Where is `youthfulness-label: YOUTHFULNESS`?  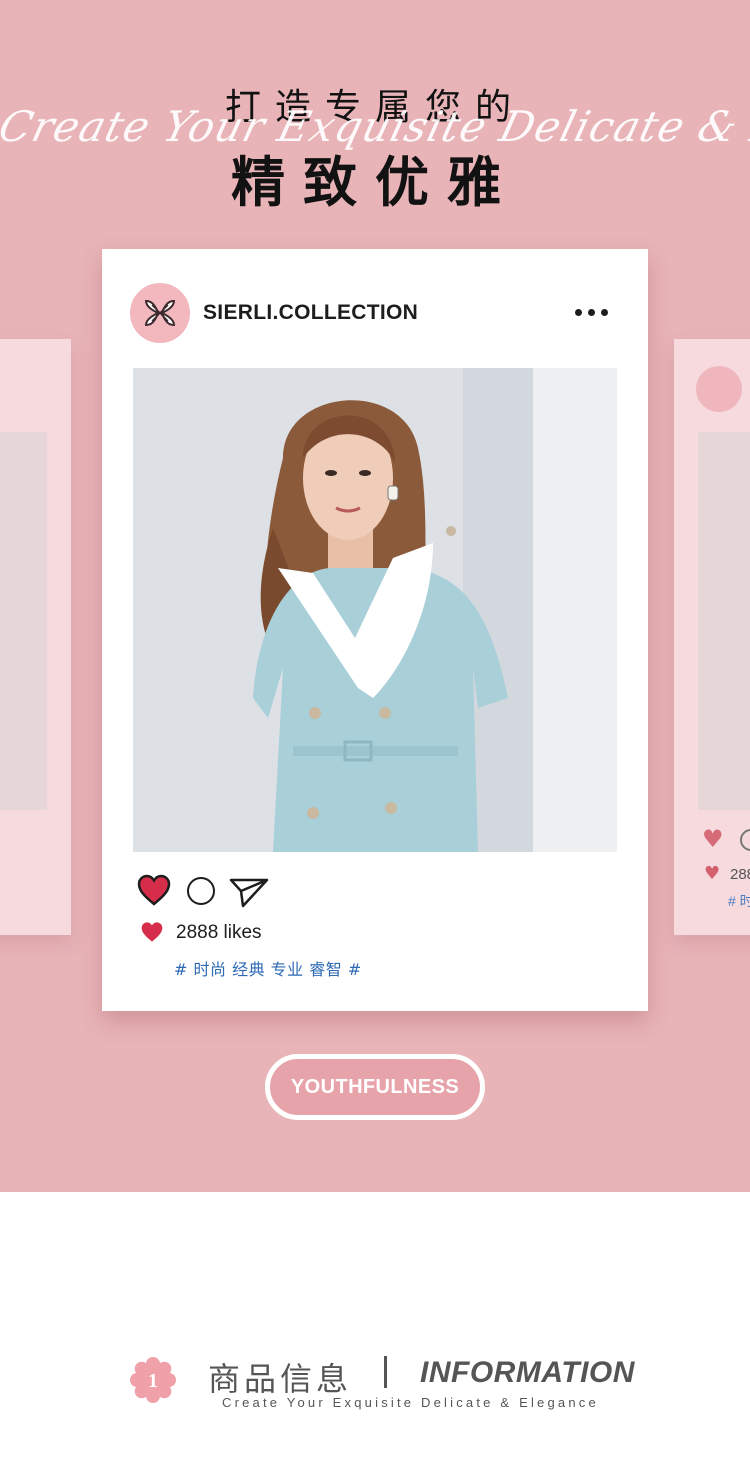 youthfulness-label: YOUTHFULNESS is located at coordinates (375, 1086).